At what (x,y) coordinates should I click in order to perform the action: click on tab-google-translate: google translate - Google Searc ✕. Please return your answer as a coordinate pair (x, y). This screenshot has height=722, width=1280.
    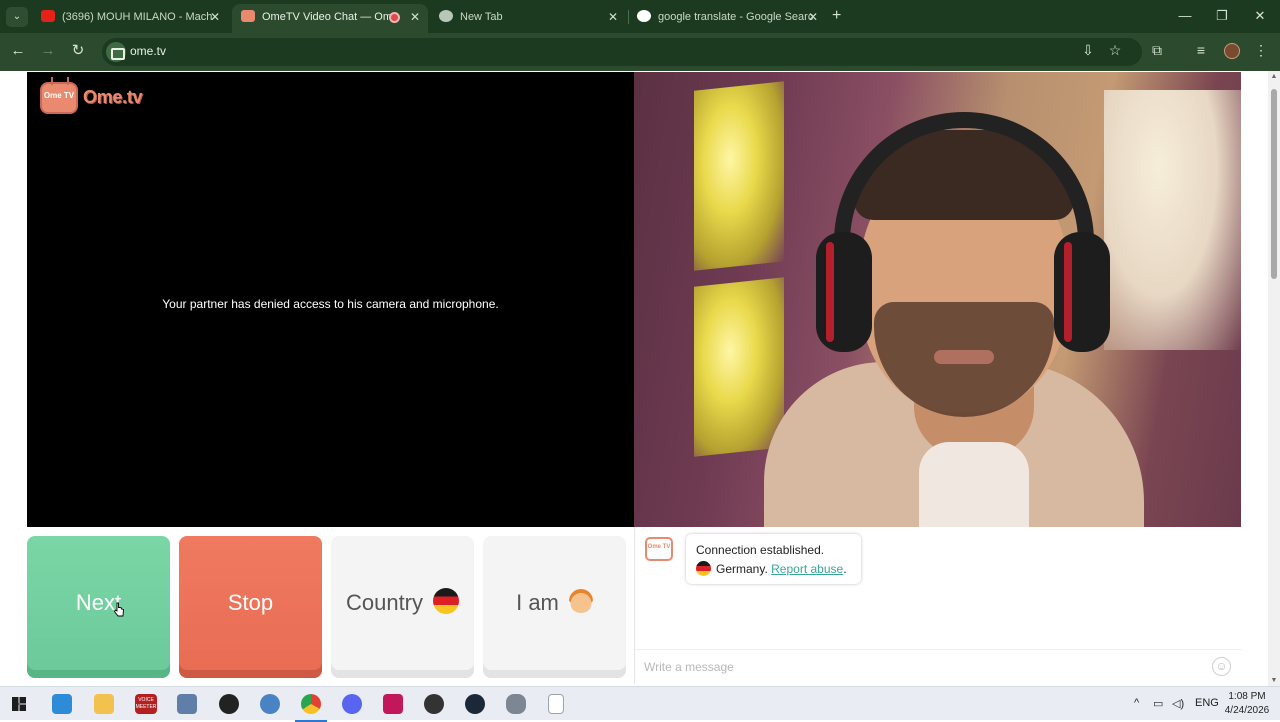
    Looking at the image, I should click on (727, 18).